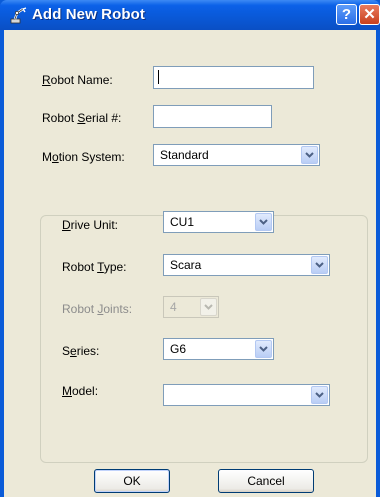 This screenshot has width=380, height=497. I want to click on robot-joints-label: Robot Joints:, so click(97, 309).